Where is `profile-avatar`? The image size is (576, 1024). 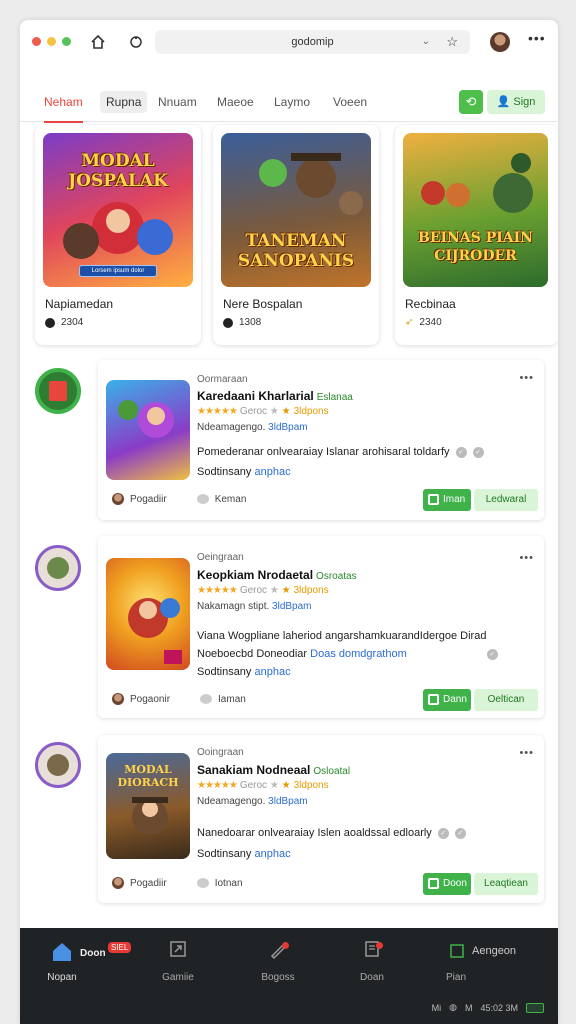
profile-avatar is located at coordinates (500, 42).